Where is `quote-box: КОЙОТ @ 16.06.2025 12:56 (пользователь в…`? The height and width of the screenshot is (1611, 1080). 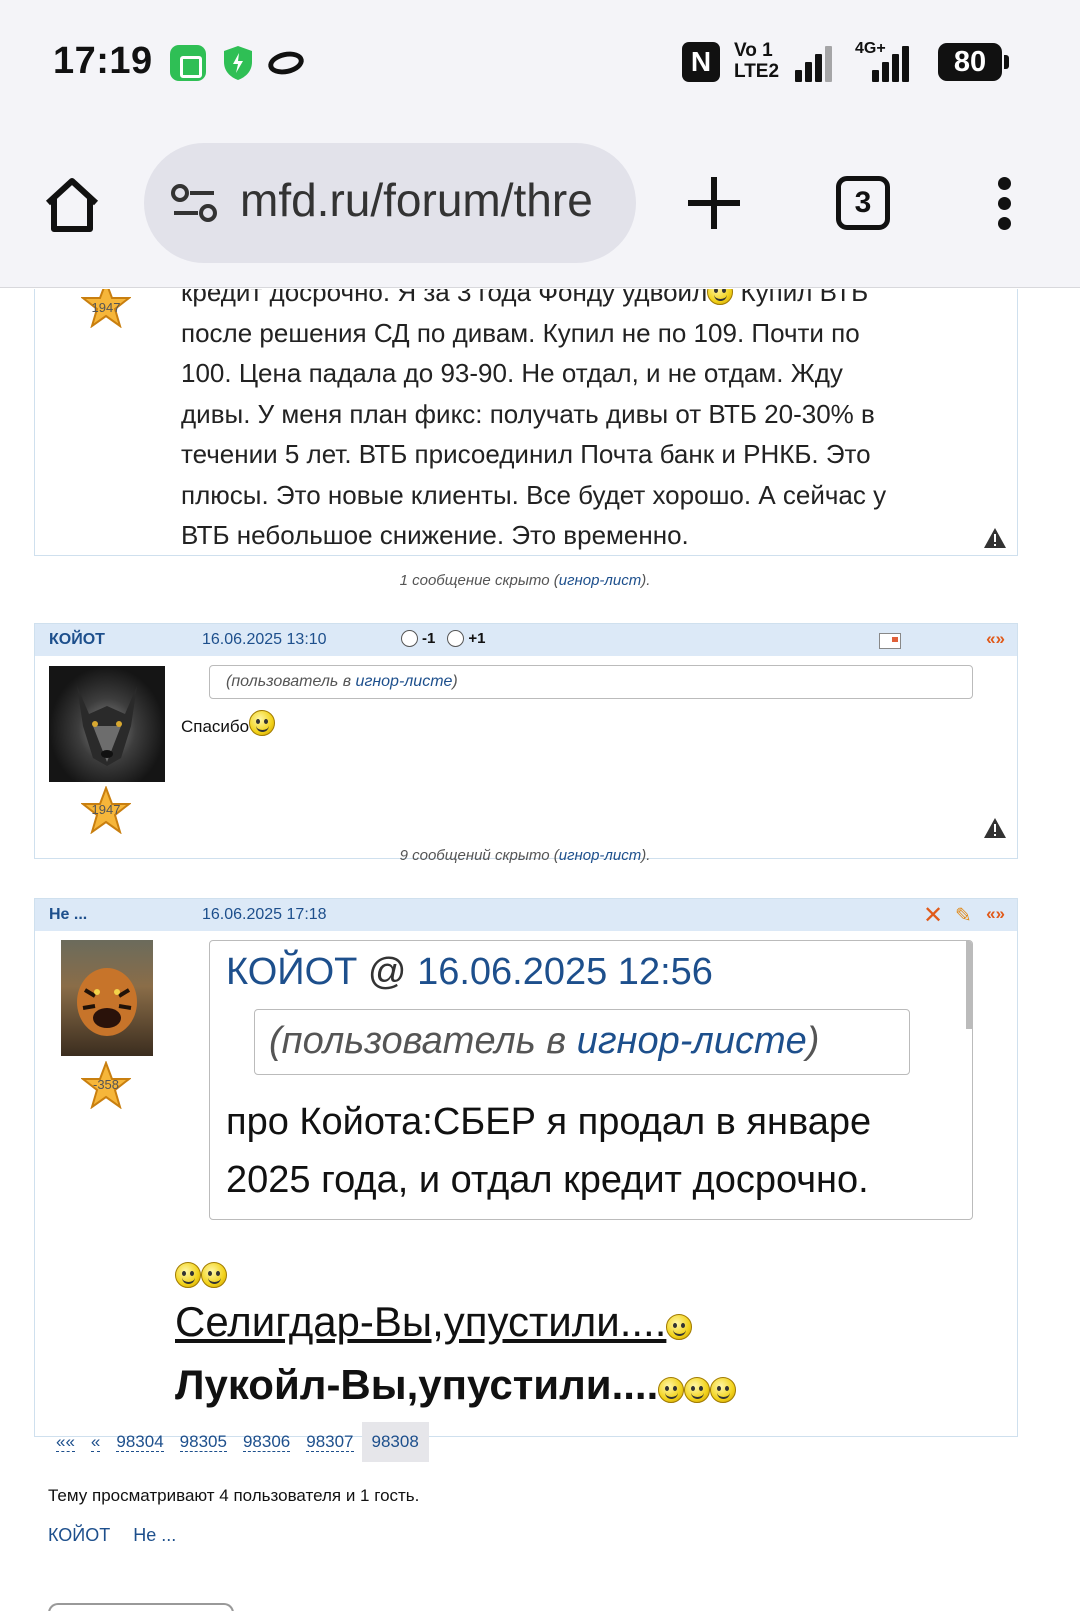
quote-box: КОЙОТ @ 16.06.2025 12:56 (пользователь в… is located at coordinates (591, 1080).